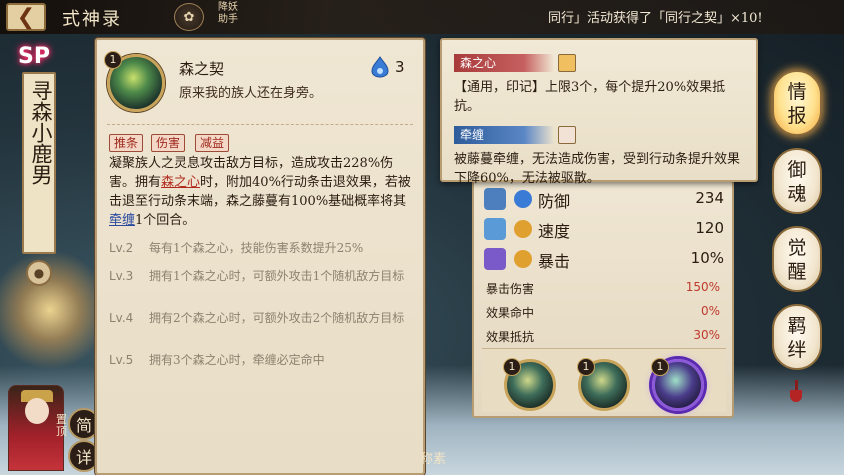  What do you see at coordinates (113, 60) in the screenshot?
I see `skill-level-badge: 1` at bounding box center [113, 60].